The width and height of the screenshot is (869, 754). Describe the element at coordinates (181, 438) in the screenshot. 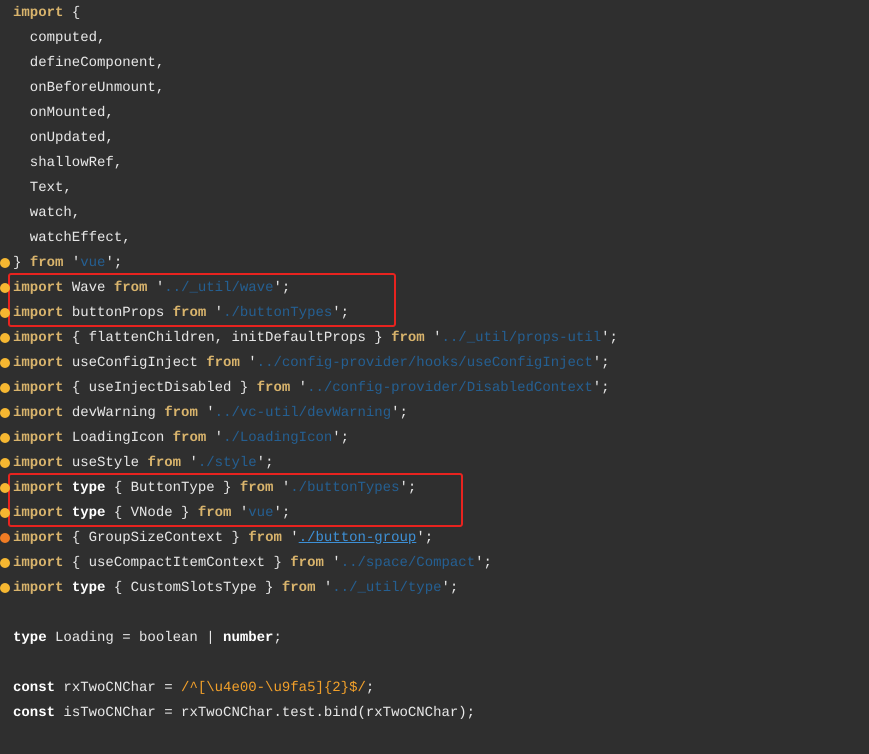

I see `code-line: import LoadingIcon from './LoadingIcon';` at that location.